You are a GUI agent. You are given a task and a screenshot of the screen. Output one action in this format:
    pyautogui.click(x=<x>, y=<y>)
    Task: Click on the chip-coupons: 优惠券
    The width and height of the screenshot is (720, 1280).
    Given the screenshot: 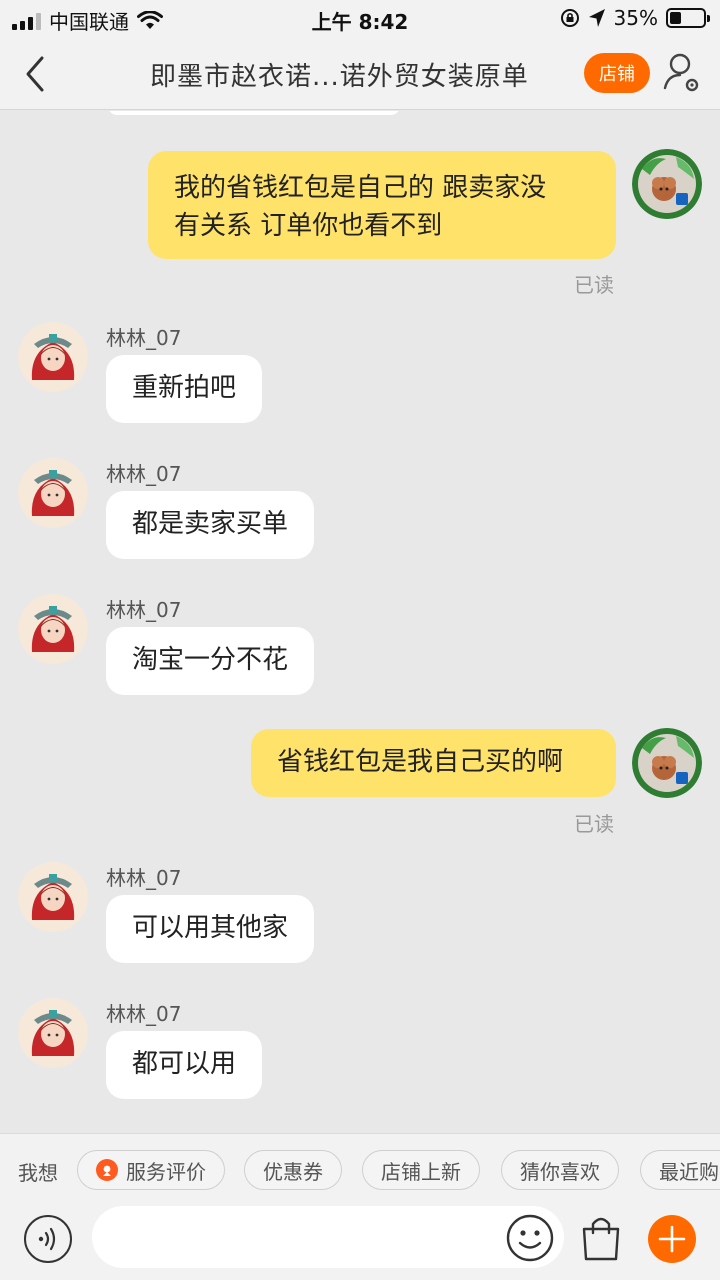 What is the action you would take?
    pyautogui.click(x=293, y=1170)
    